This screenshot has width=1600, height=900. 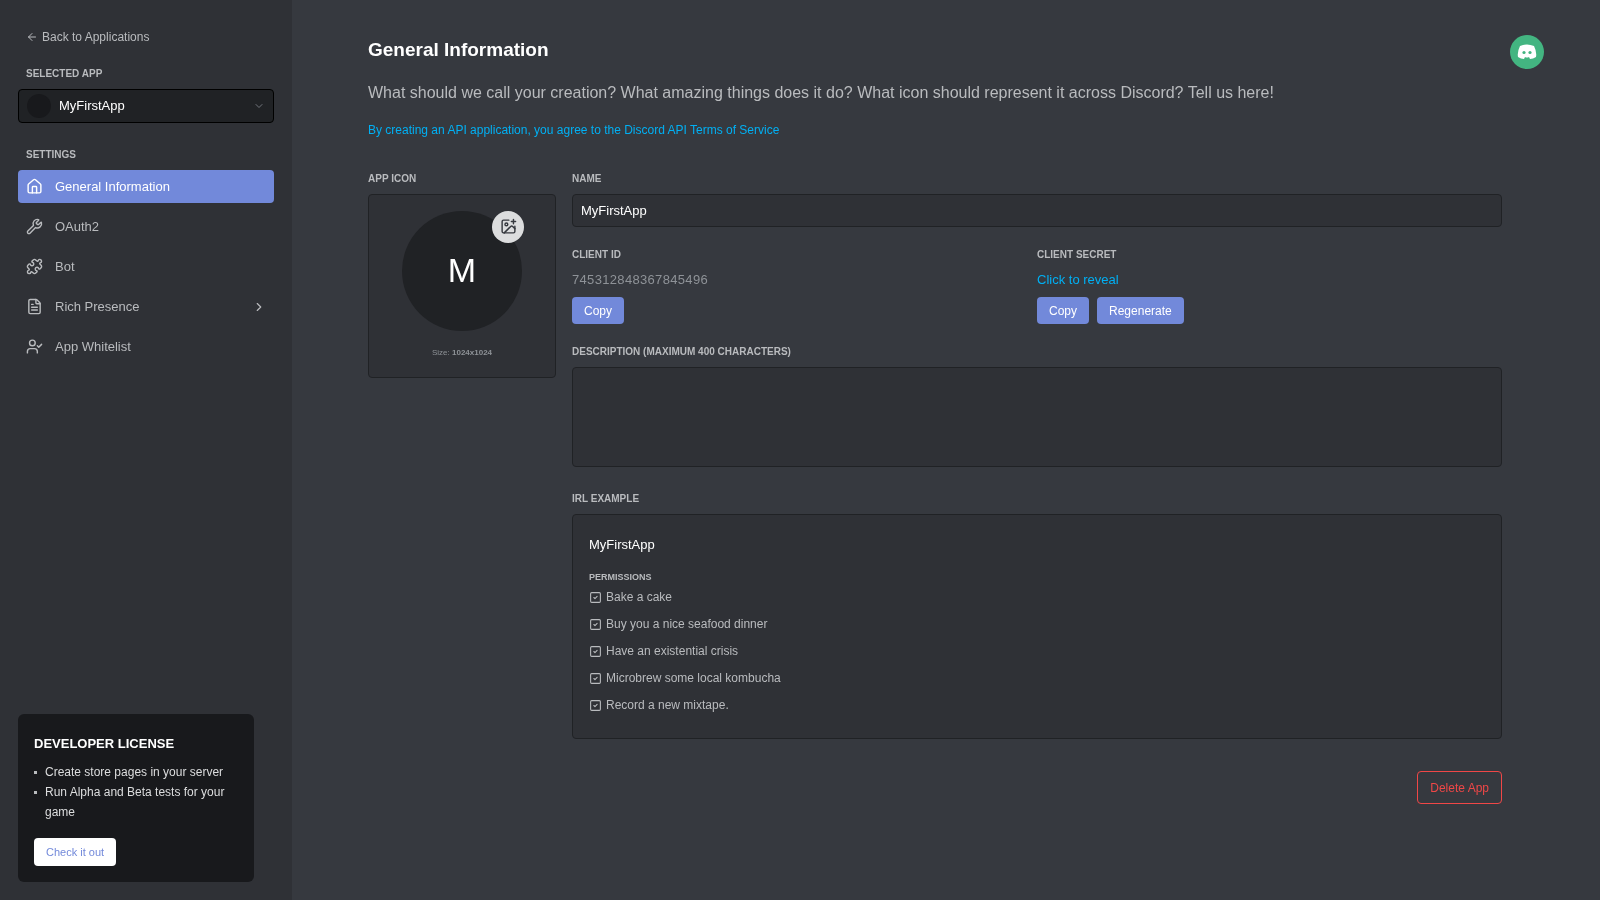 What do you see at coordinates (821, 92) in the screenshot?
I see `page-subtitle: What should we call your creation? What amazing things does it do? What icon should represent it across Discord? Tell us here!` at bounding box center [821, 92].